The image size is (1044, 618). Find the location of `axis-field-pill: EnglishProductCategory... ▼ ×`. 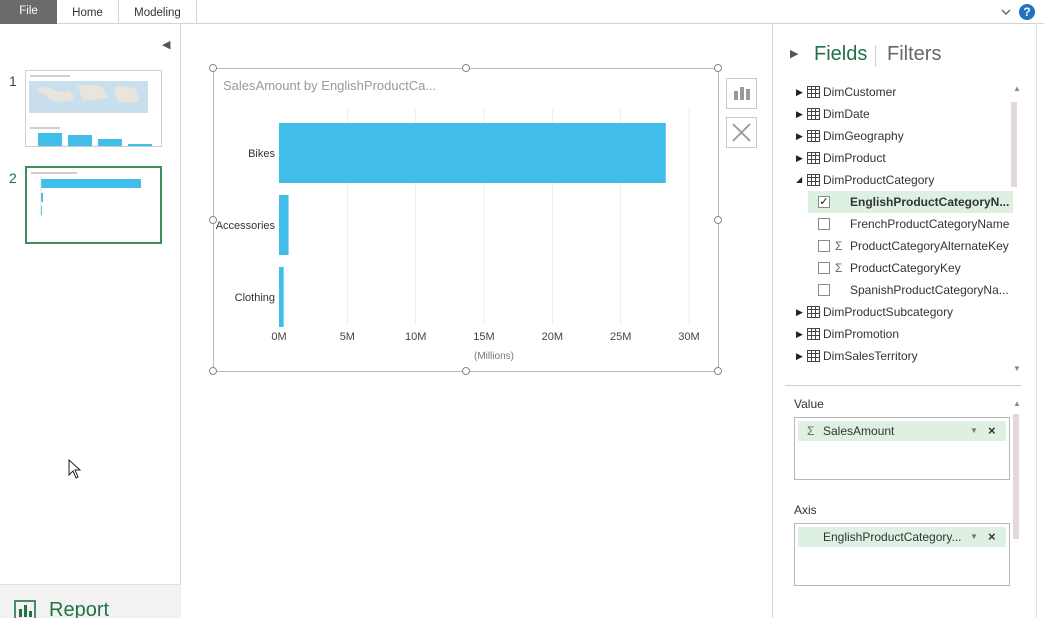

axis-field-pill: EnglishProductCategory... ▼ × is located at coordinates (902, 537).